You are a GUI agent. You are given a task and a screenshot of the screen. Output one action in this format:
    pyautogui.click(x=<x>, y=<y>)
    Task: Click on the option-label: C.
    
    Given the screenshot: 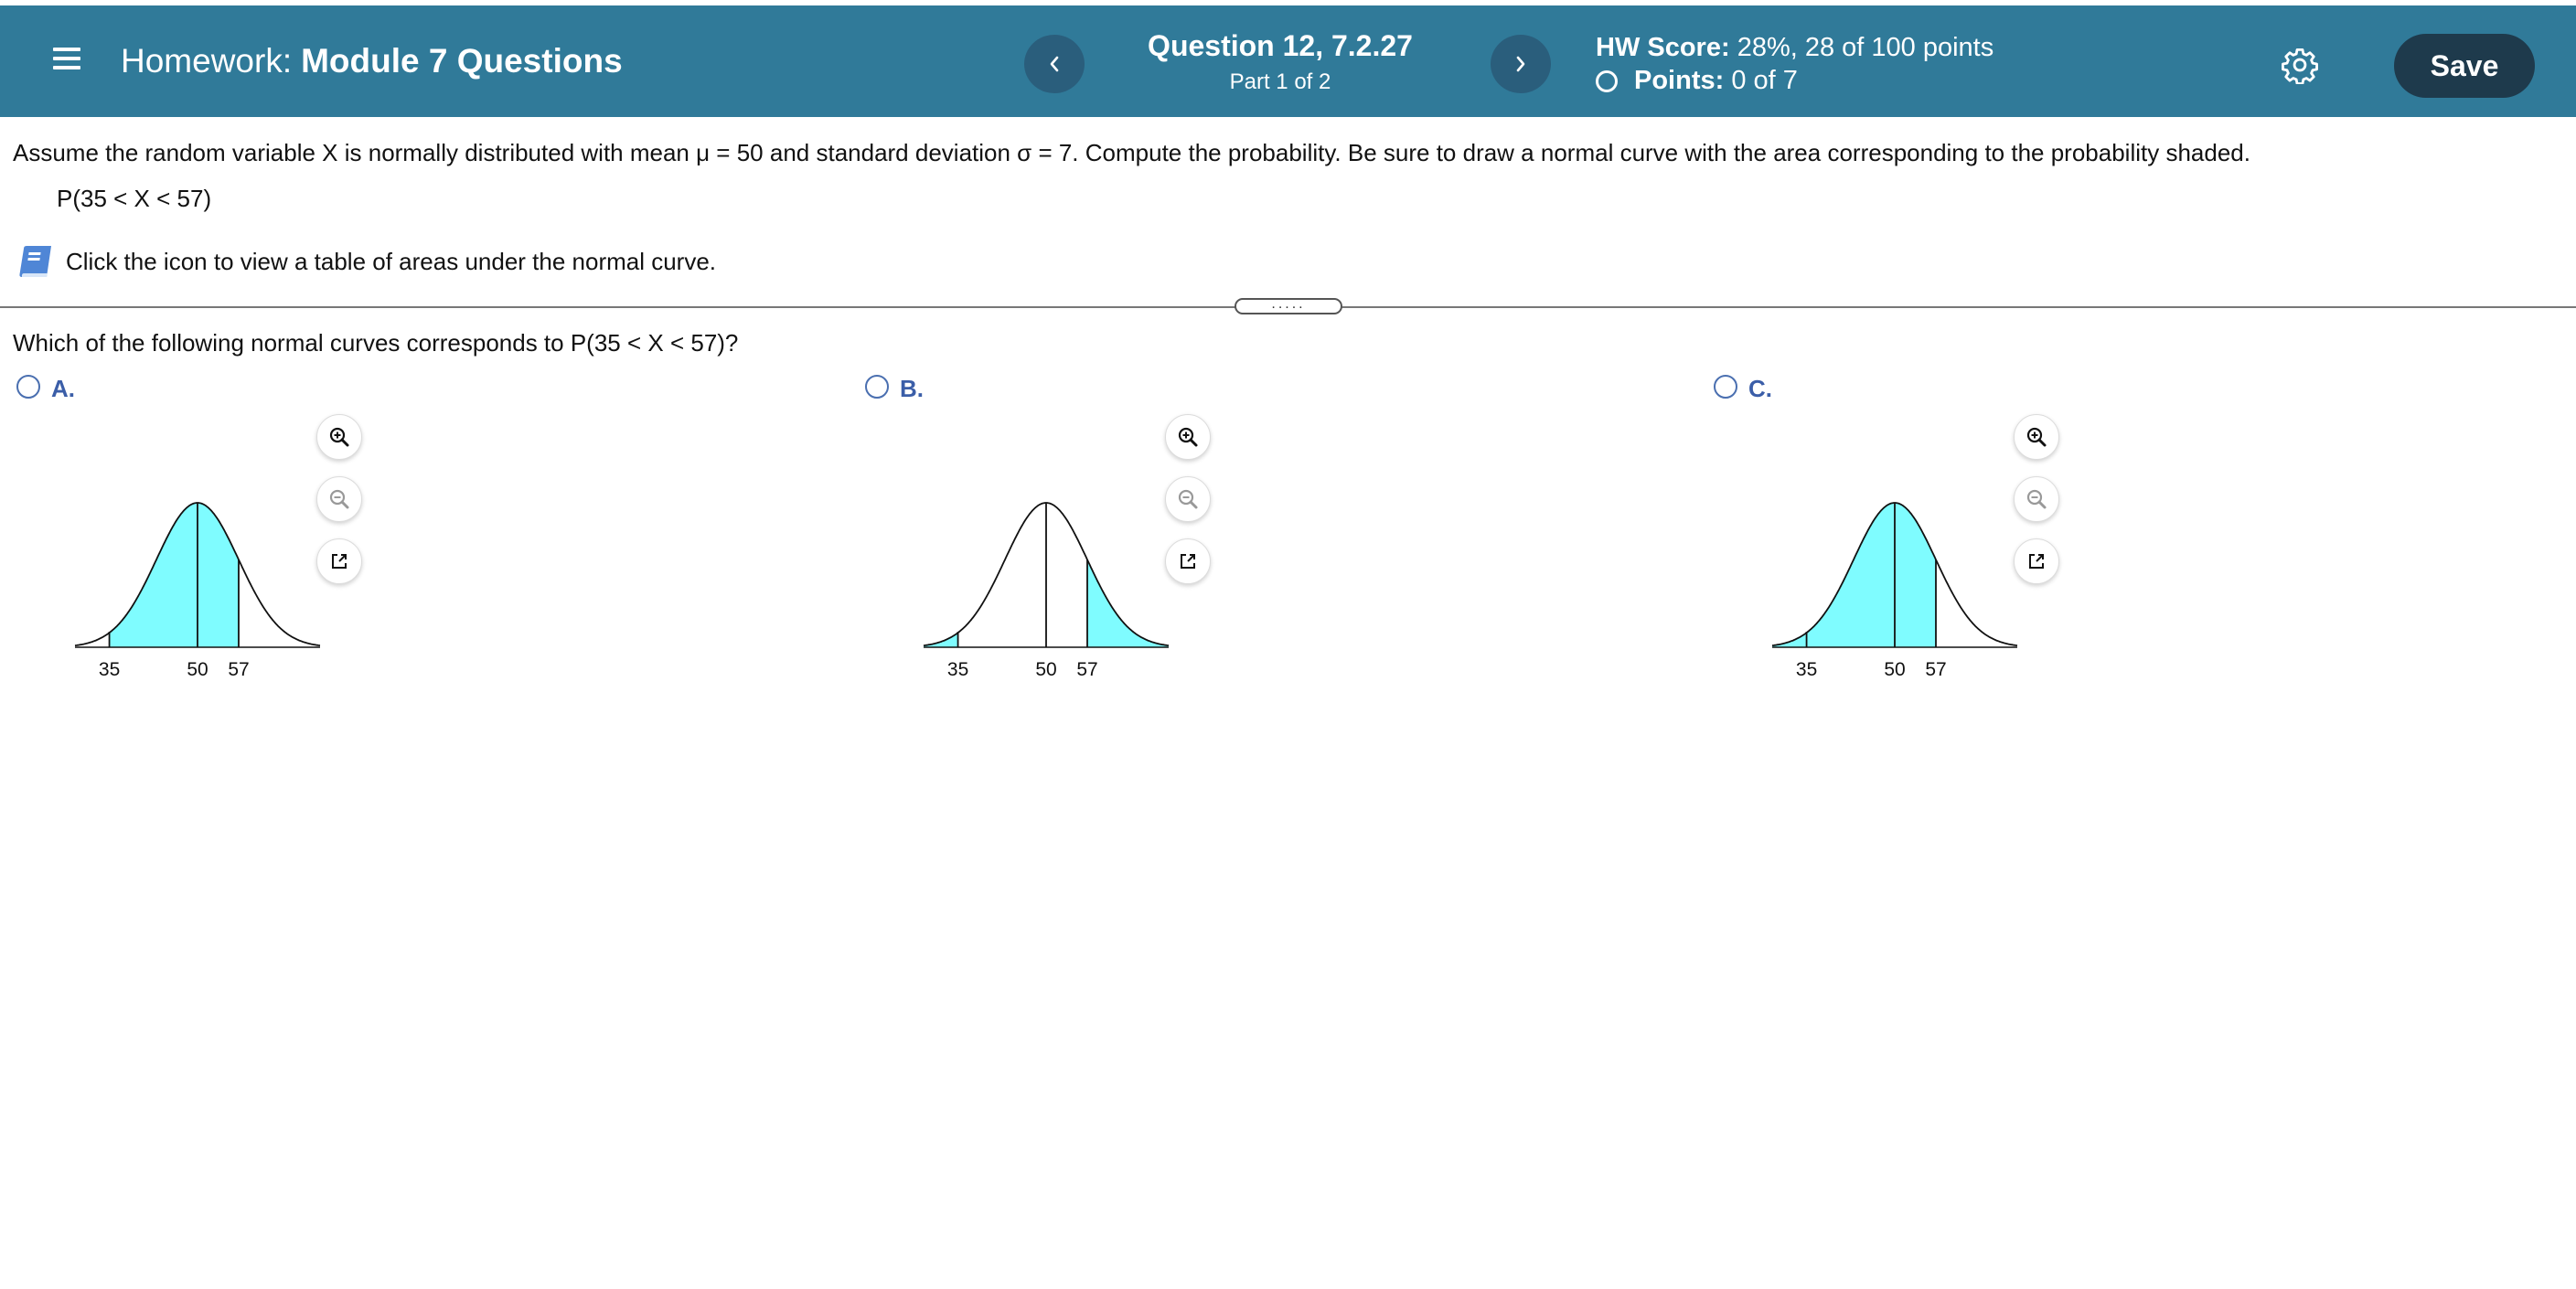 What is the action you would take?
    pyautogui.click(x=1760, y=389)
    